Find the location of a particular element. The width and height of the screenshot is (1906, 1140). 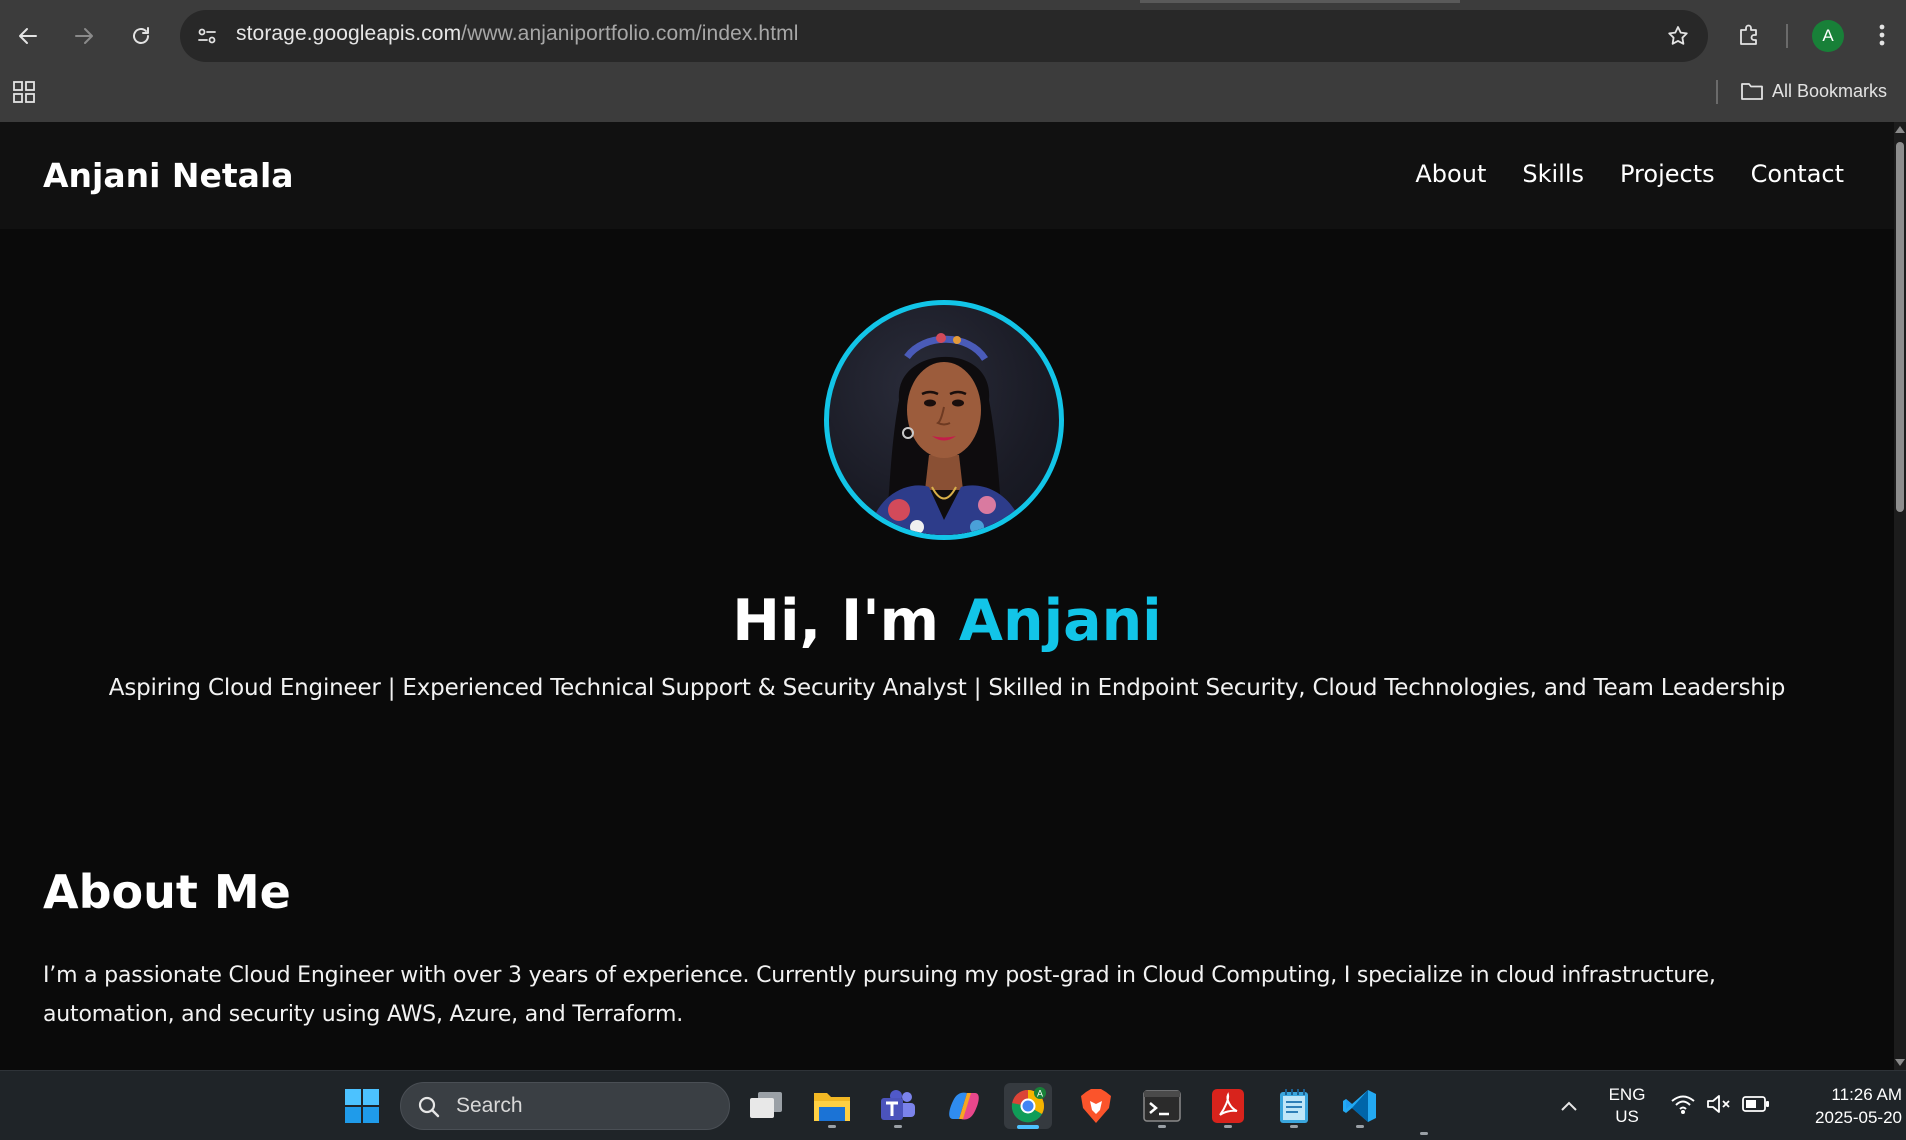

clock-date: 2025-05-20 is located at coordinates (1858, 1117).